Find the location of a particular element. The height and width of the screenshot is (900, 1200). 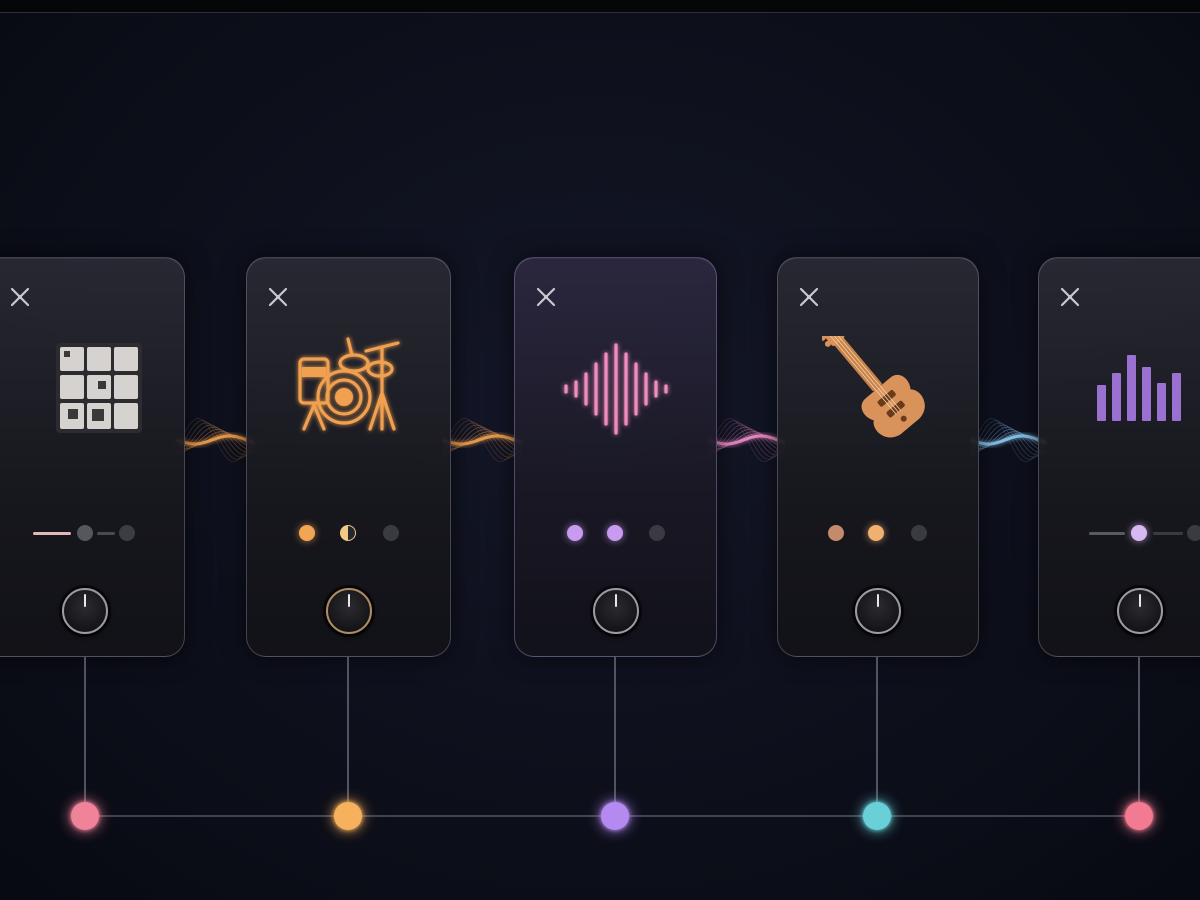

pad-grid-icon is located at coordinates (99, 390).